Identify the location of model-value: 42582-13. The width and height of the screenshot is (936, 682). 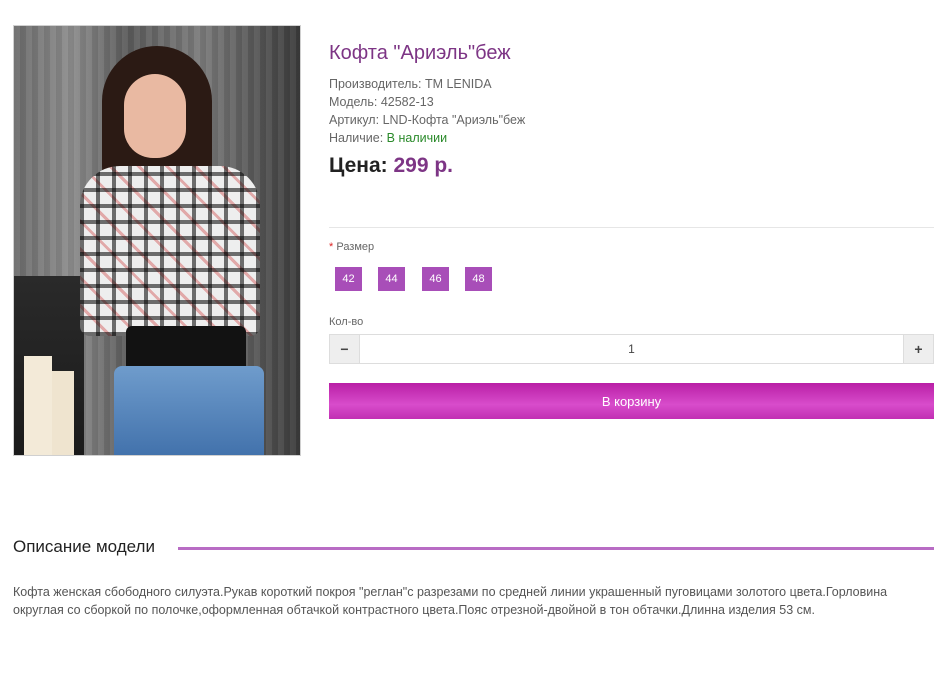
(407, 102).